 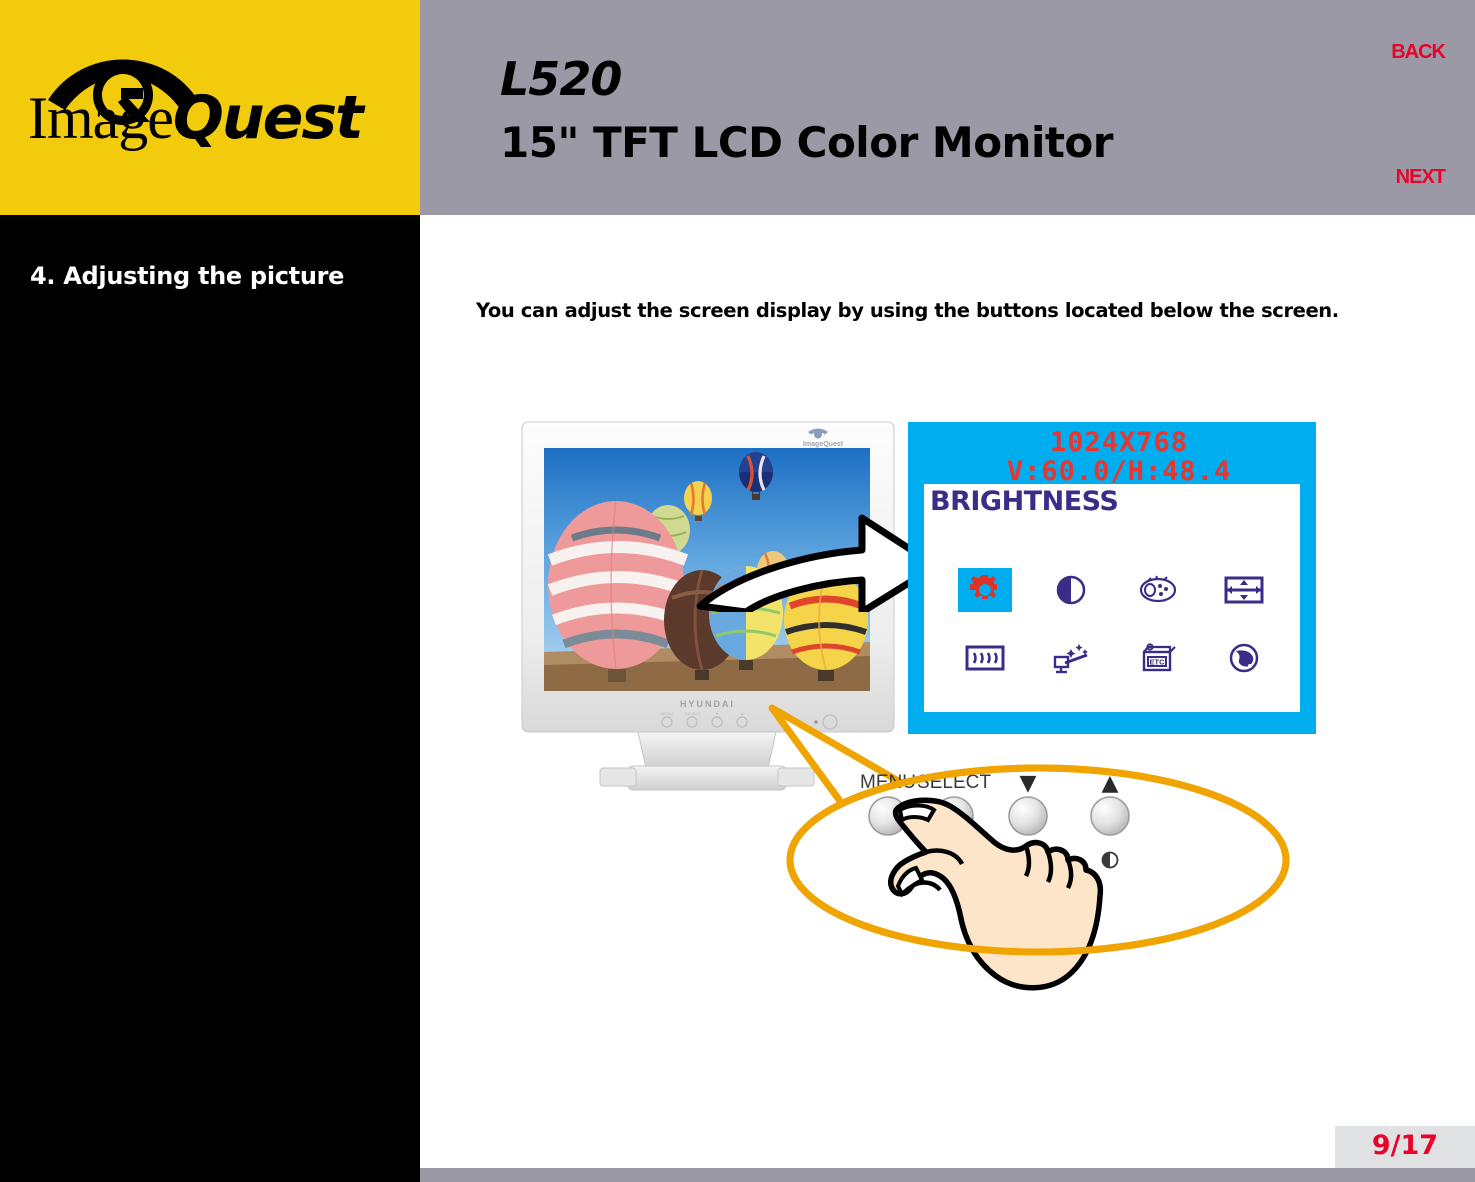 What do you see at coordinates (807, 142) in the screenshot?
I see `page-title-subtitle: 15" TFT LCD Color Monitor` at bounding box center [807, 142].